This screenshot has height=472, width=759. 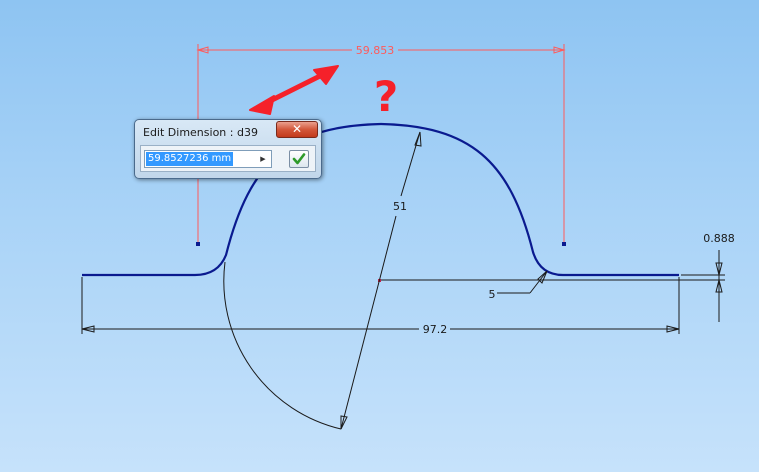 I want to click on width-dimension-value: 59.853, so click(x=375, y=50).